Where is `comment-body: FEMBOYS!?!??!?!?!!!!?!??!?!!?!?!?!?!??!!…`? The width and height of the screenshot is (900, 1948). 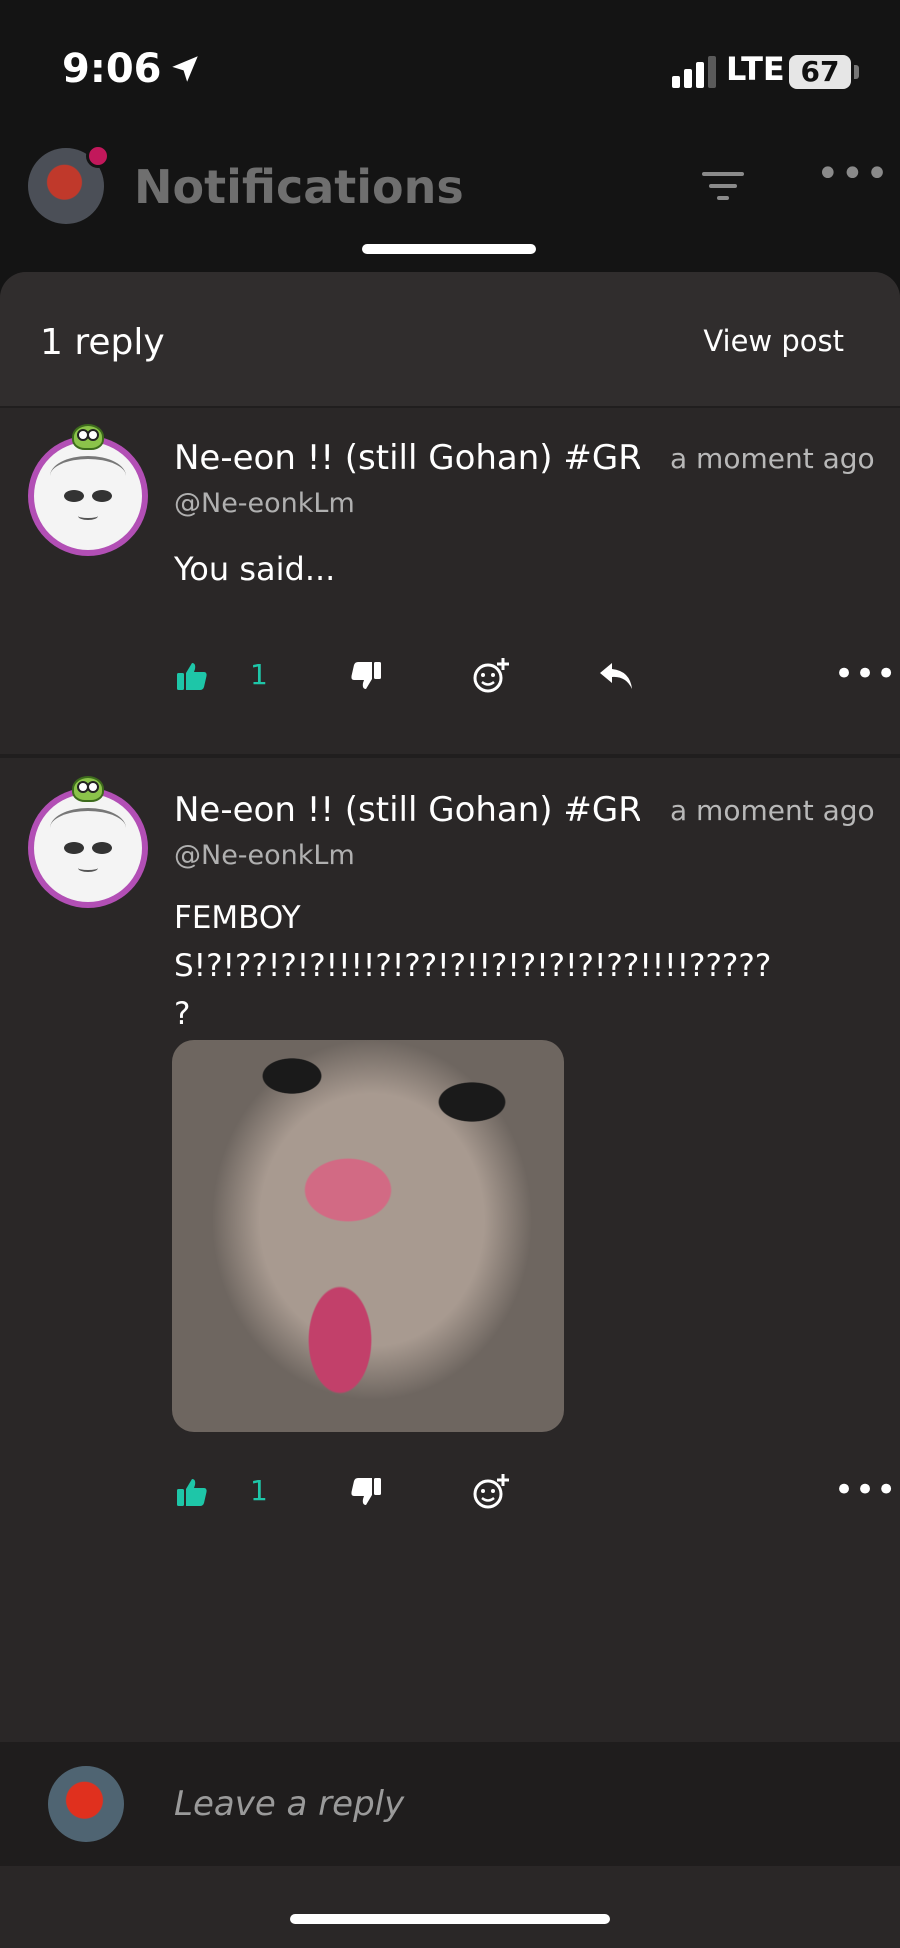
comment-body: FEMBOYS!?!??!?!?!!!!?!??!?!!?!?!?!?!??!!… is located at coordinates (473, 966).